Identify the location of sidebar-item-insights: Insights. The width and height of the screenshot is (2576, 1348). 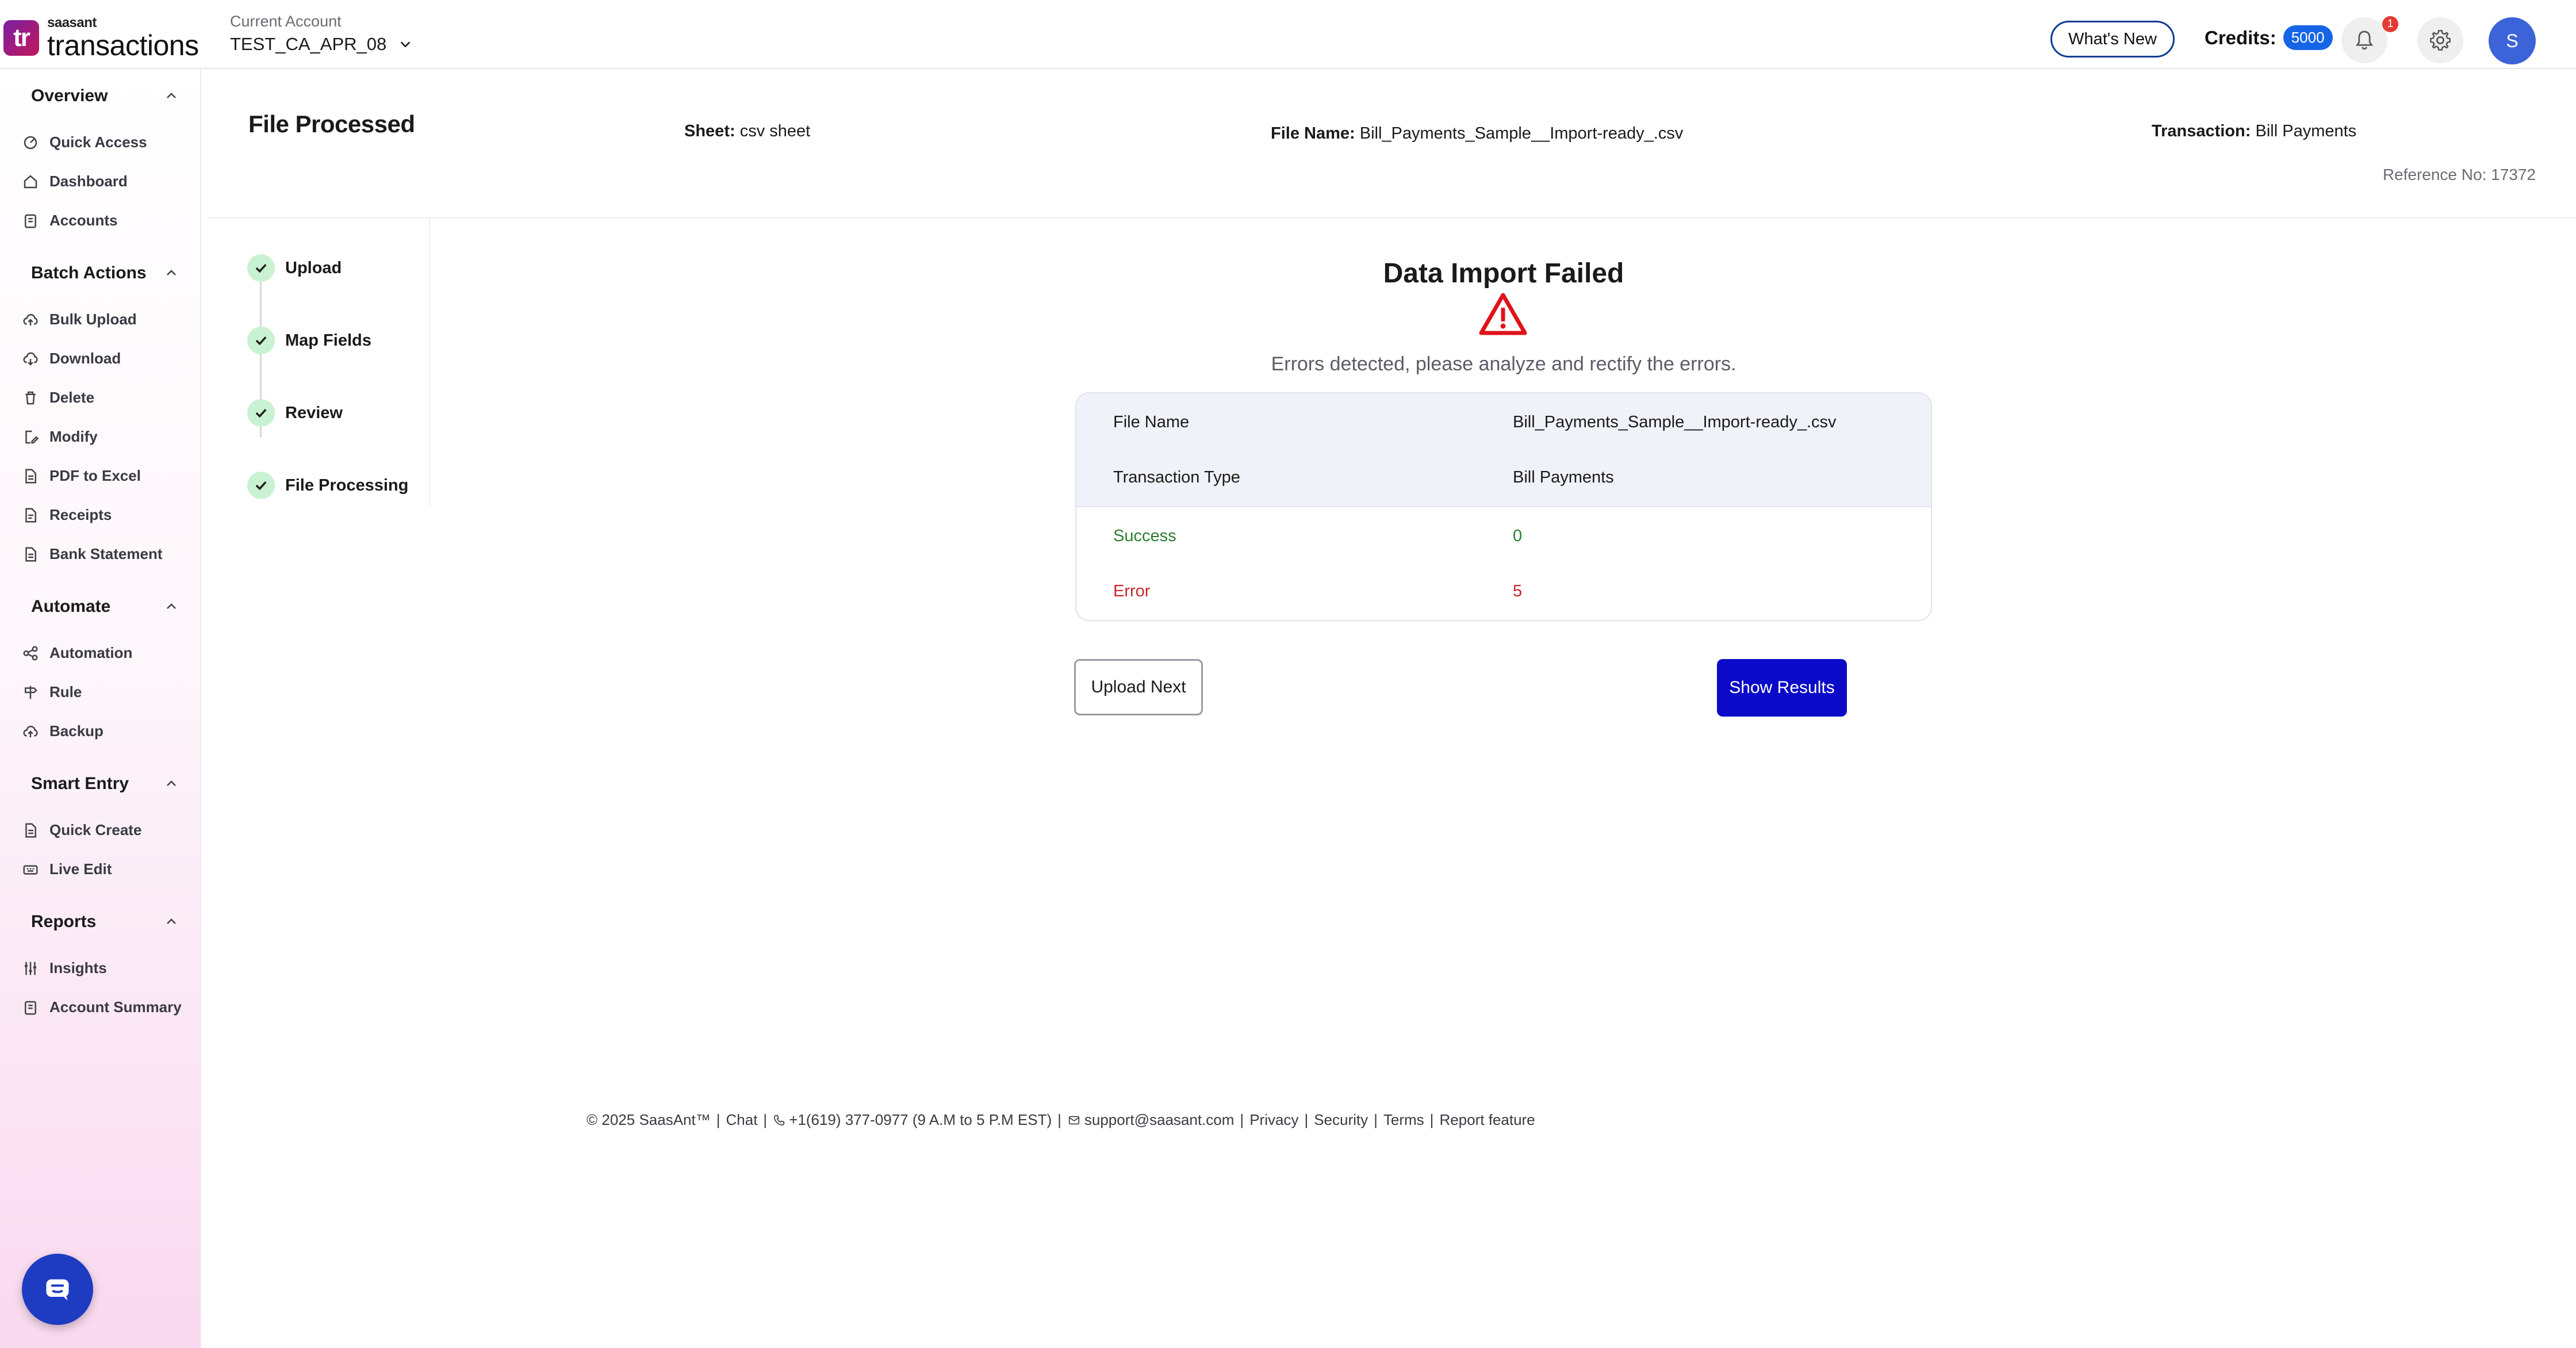
(64, 968).